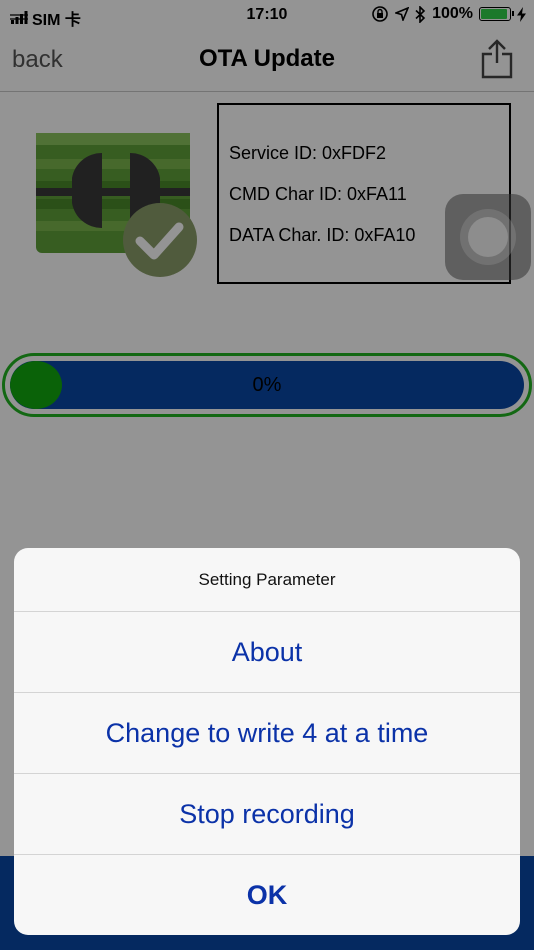 The width and height of the screenshot is (534, 950). I want to click on change-write-mode-button: Change to write 4 at a time, so click(267, 733).